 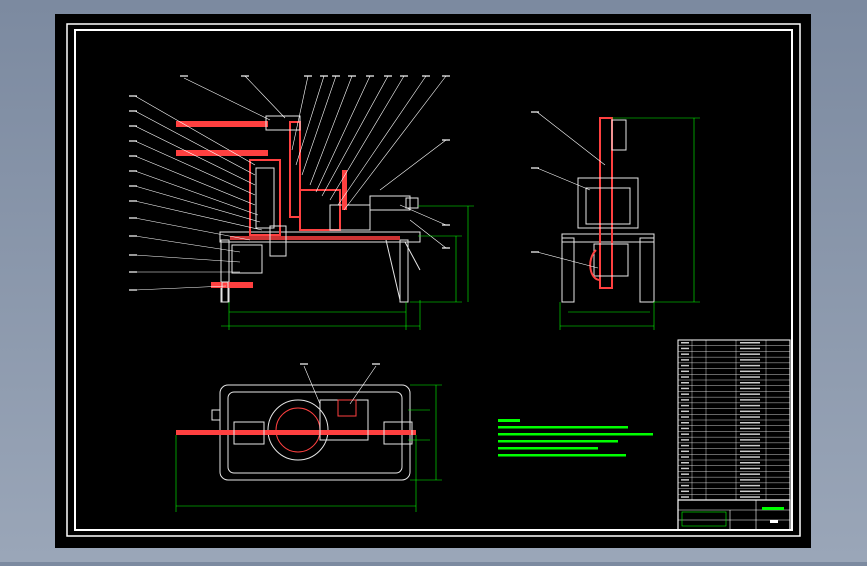 I want to click on title-scale-mark, so click(x=774, y=521).